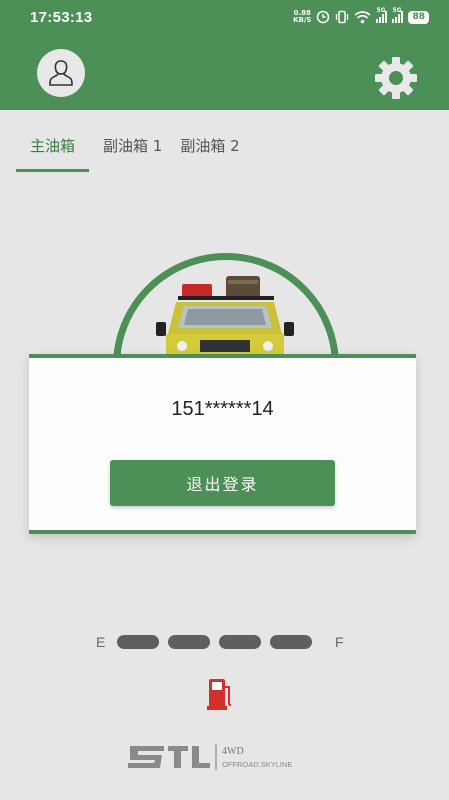 The height and width of the screenshot is (800, 449). What do you see at coordinates (101, 642) in the screenshot?
I see `gauge-empty-label: E` at bounding box center [101, 642].